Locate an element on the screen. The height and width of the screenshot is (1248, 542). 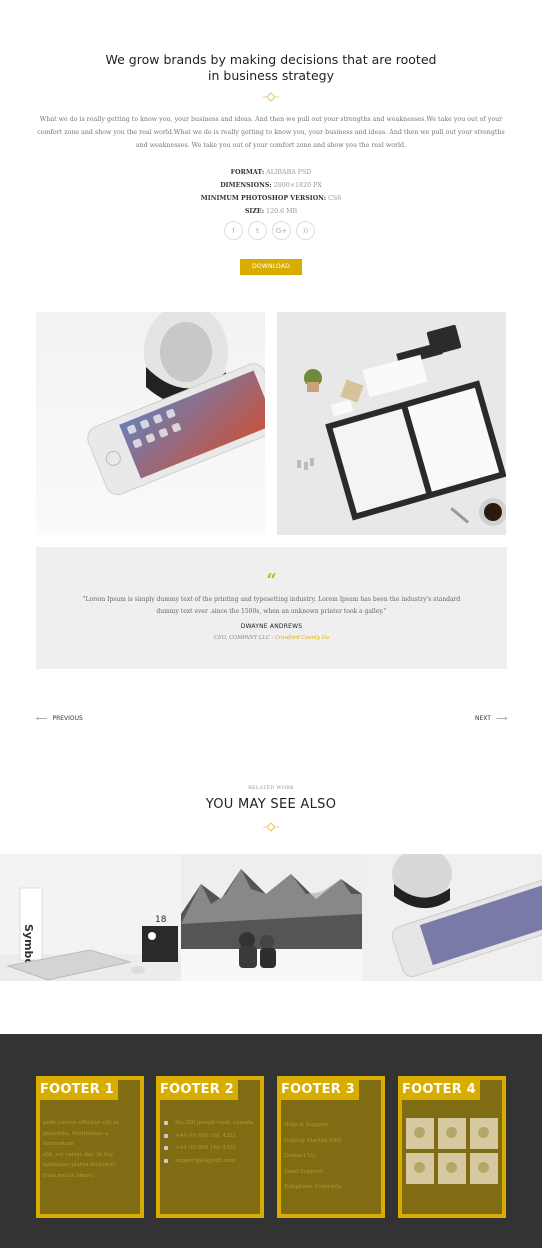
footer-column-4: FOOTER 4 is located at coordinates (452, 1147).